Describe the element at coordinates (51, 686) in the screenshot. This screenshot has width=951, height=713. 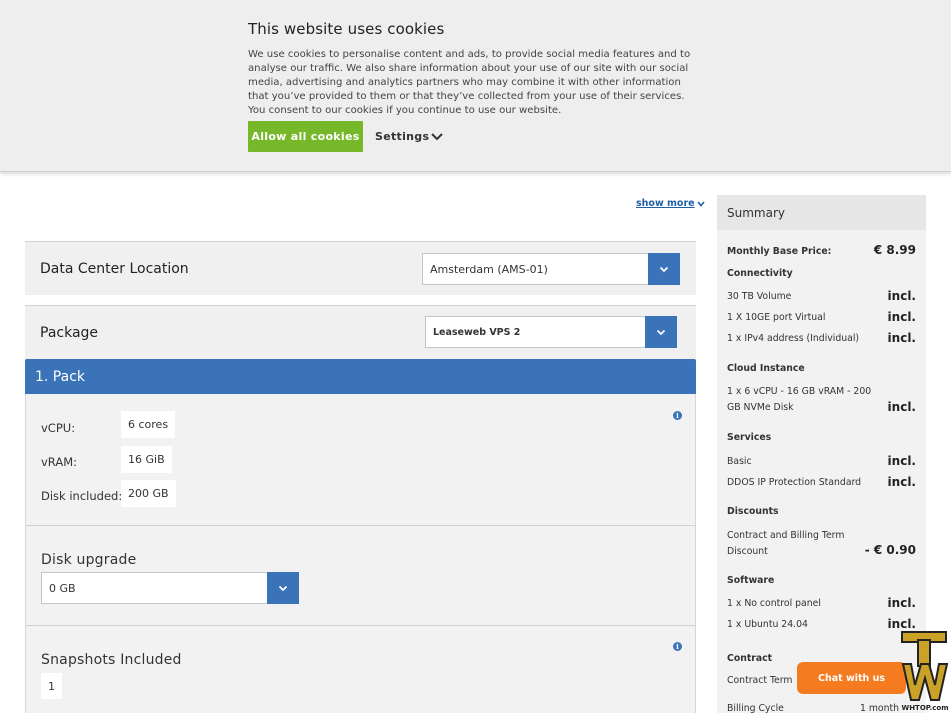
I see `snapshots-value: 1` at that location.